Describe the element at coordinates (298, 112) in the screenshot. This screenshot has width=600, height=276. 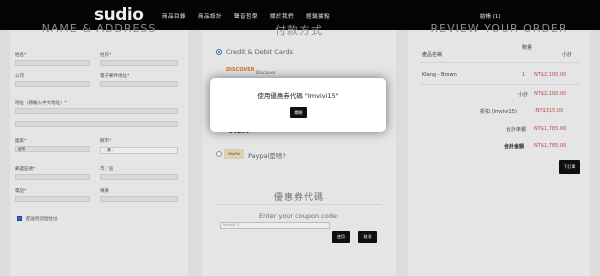
I see `modal-close-button: 關閉` at that location.